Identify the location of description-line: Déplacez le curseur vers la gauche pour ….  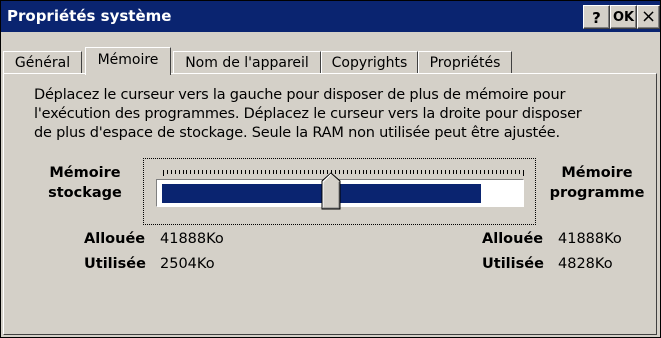
(300, 95).